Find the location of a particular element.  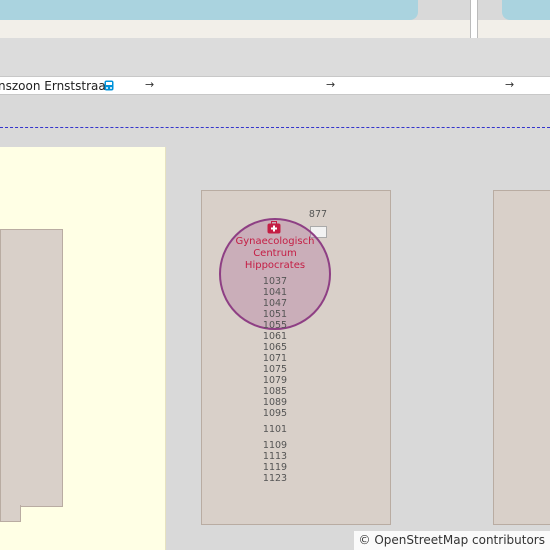

medical-cross-icon is located at coordinates (274, 226).